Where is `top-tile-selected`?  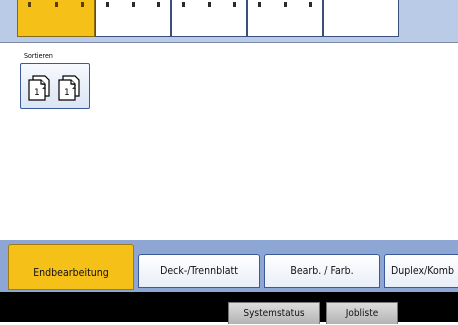
top-tile-selected is located at coordinates (56, 18).